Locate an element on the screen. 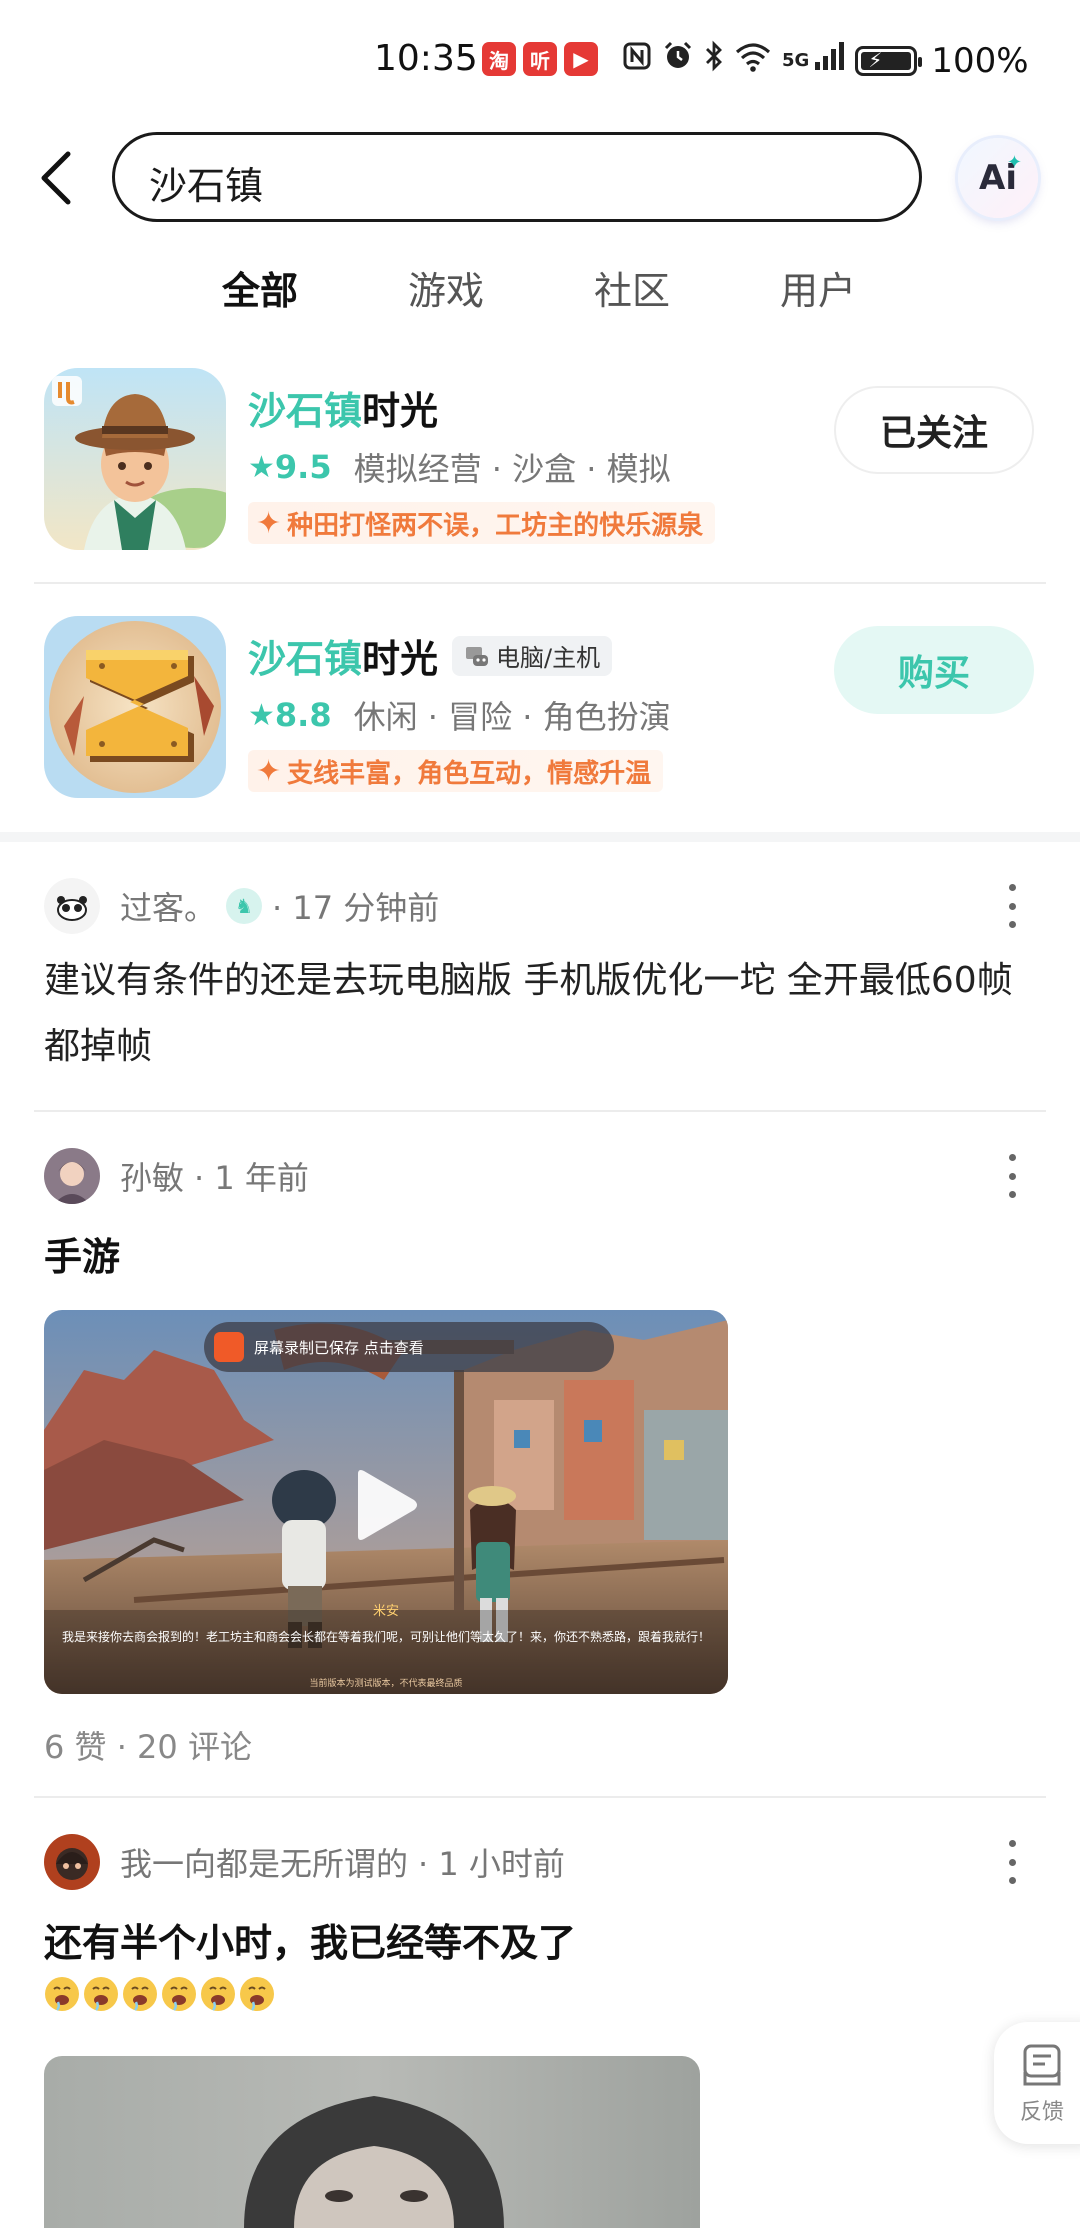 The image size is (1080, 2228). search-input: 沙石镇 is located at coordinates (517, 177).